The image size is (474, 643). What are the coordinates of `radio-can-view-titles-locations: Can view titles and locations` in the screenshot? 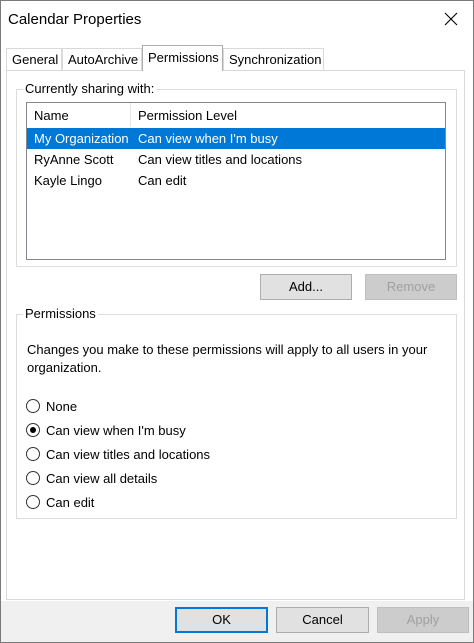 It's located at (118, 454).